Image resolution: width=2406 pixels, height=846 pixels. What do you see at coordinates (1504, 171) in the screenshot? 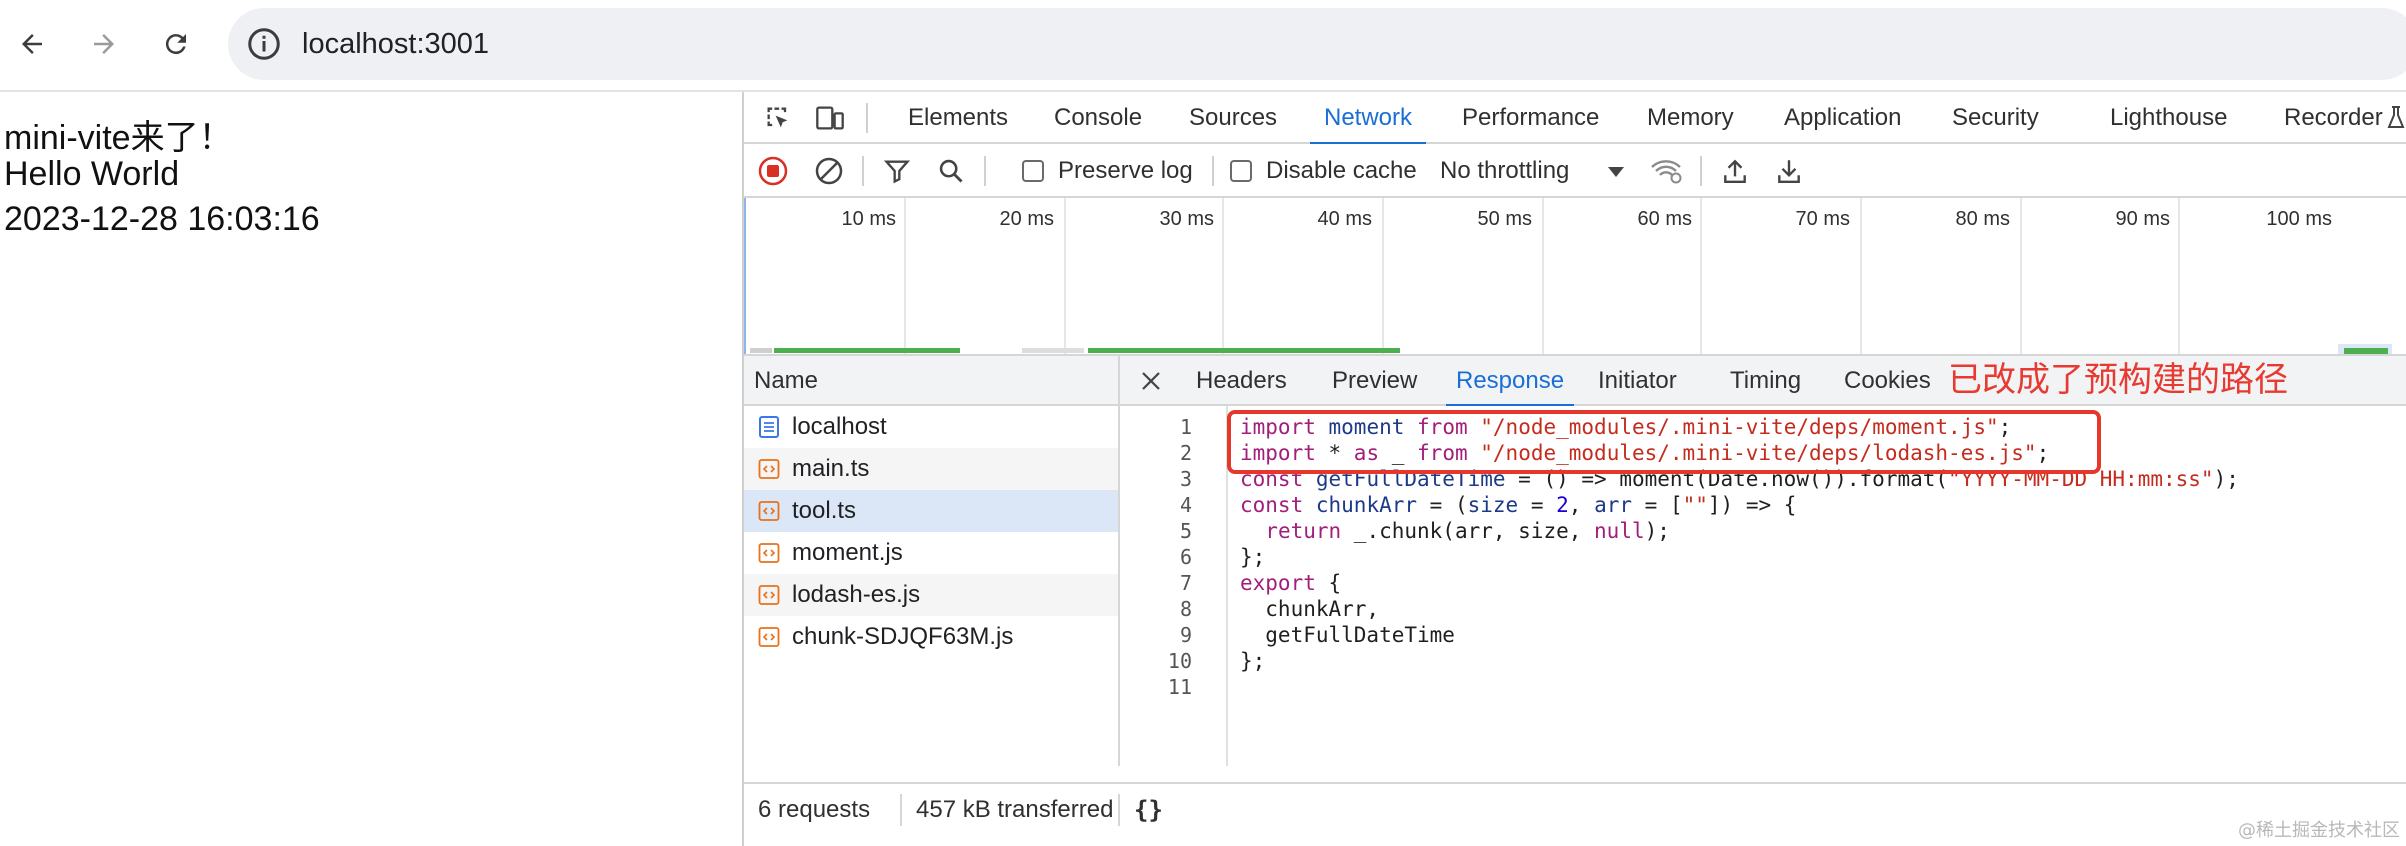
I see `throttling-select: No throttling` at bounding box center [1504, 171].